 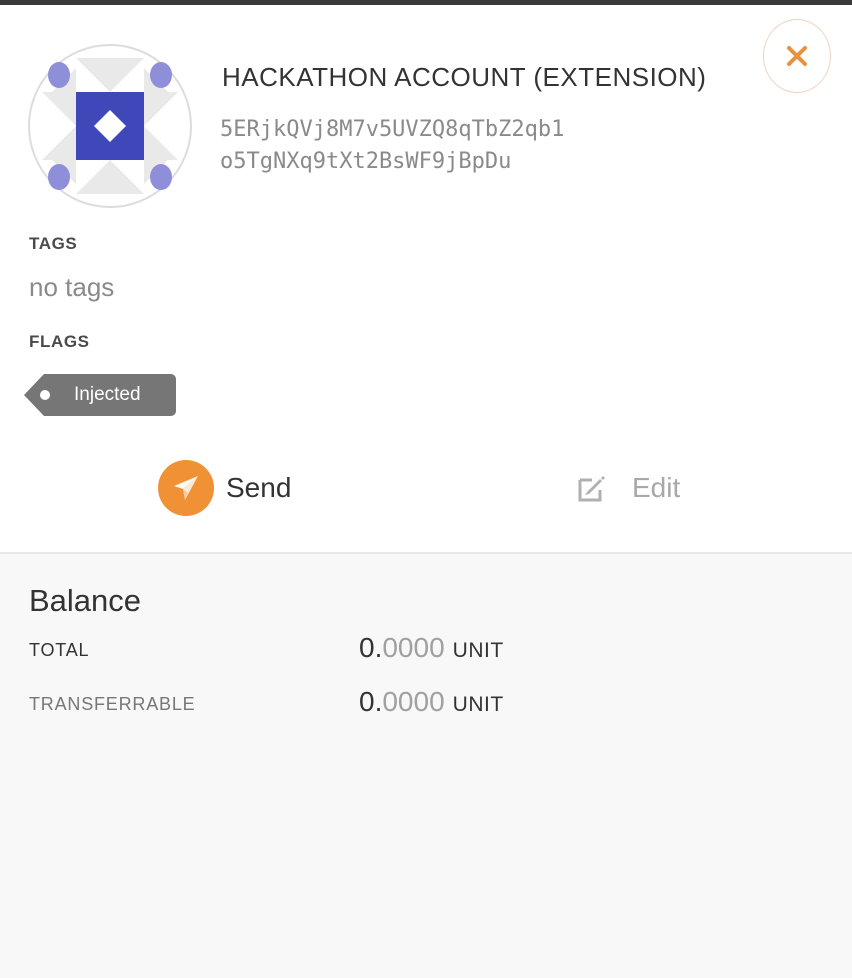 I want to click on send-icon, so click(x=186, y=488).